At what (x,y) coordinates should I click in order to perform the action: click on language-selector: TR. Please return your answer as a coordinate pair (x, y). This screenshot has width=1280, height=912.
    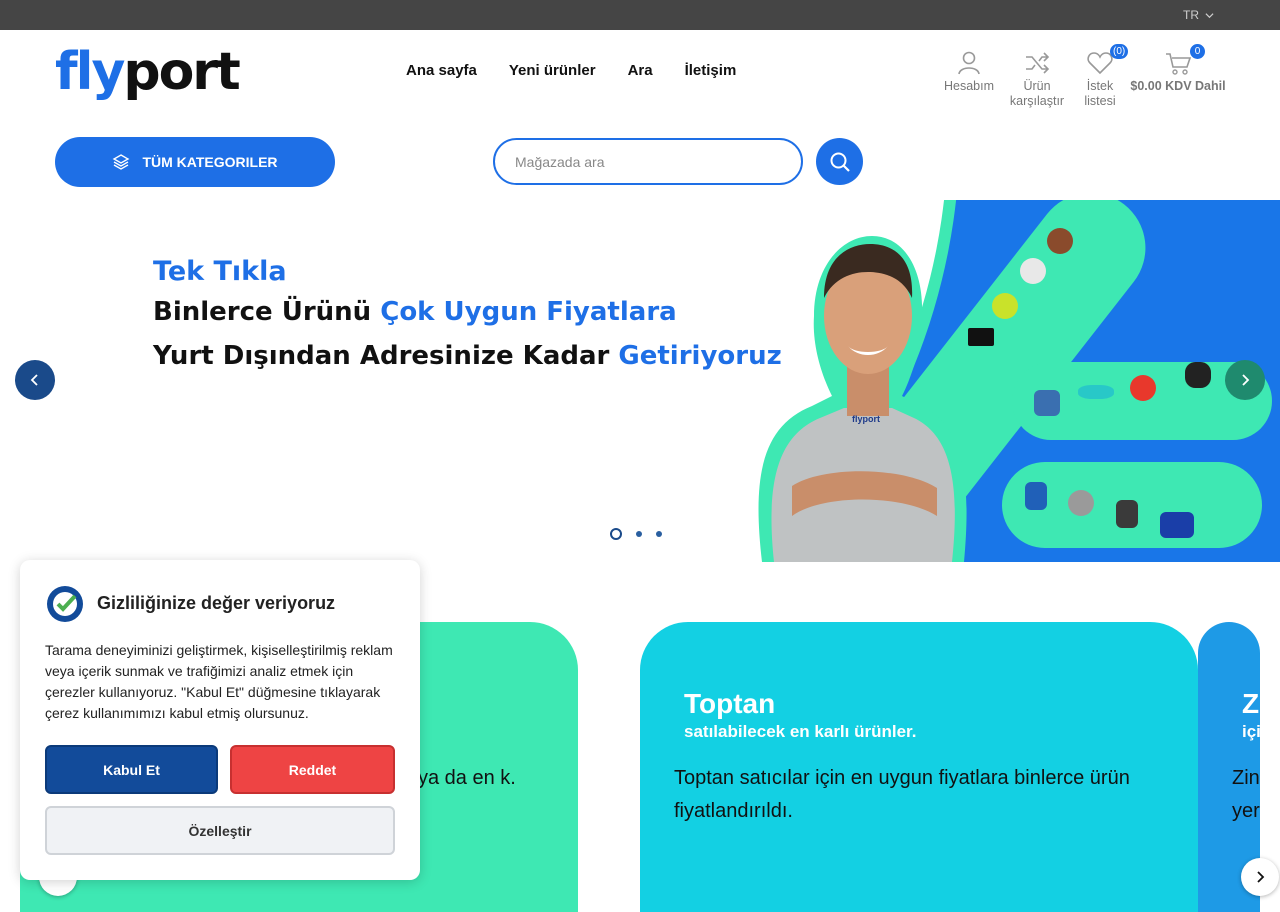
    Looking at the image, I should click on (1198, 15).